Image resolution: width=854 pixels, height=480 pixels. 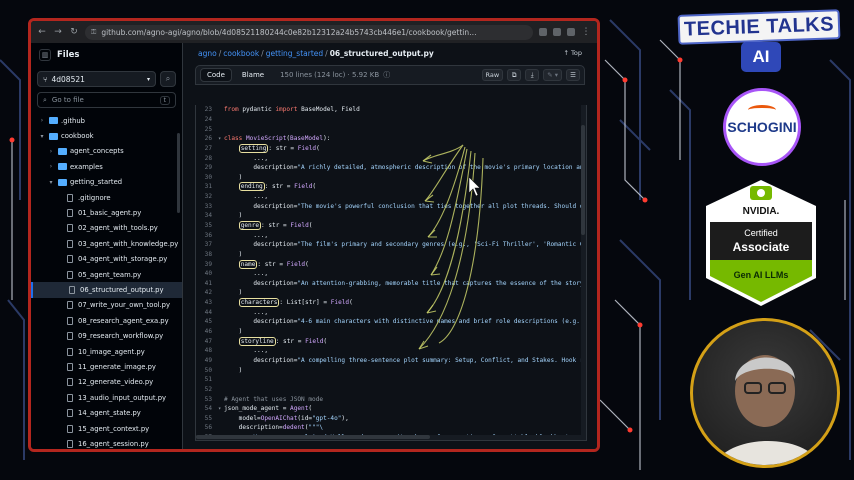 I want to click on tab-blame: Blame, so click(x=253, y=75).